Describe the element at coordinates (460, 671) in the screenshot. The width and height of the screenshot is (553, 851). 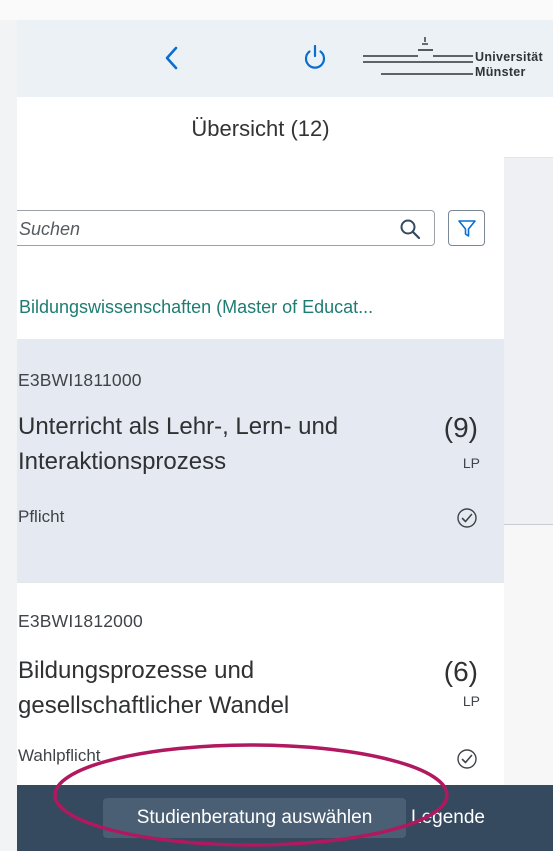
I see `module-credits: (6)` at that location.